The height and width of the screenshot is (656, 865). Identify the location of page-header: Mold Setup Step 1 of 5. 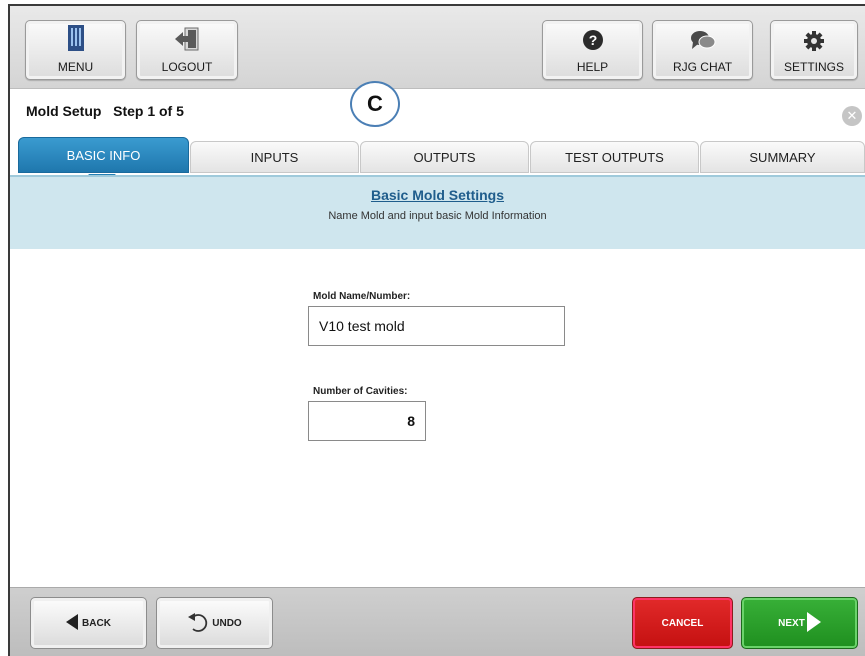
(437, 113).